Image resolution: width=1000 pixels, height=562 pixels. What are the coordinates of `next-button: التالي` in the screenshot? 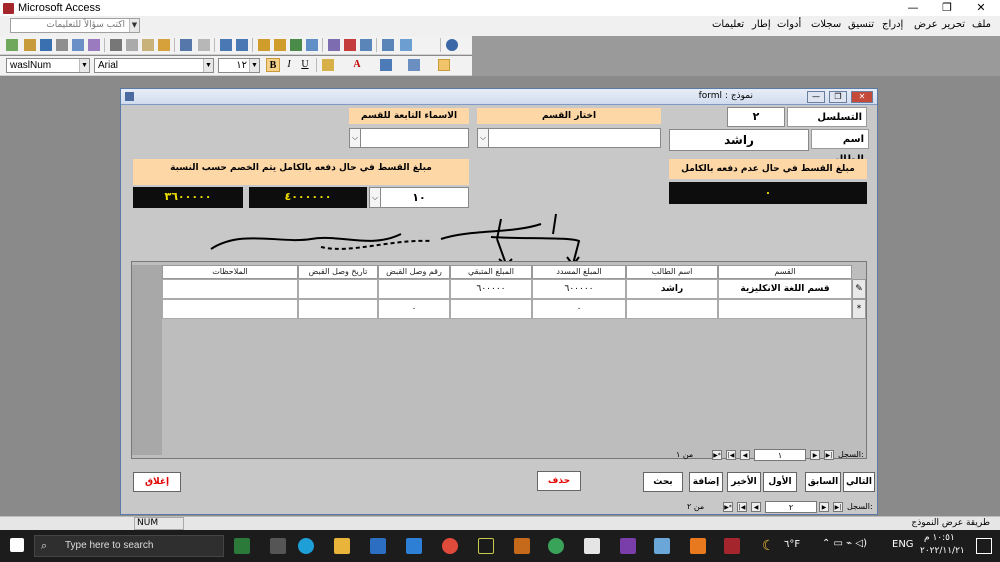 It's located at (859, 482).